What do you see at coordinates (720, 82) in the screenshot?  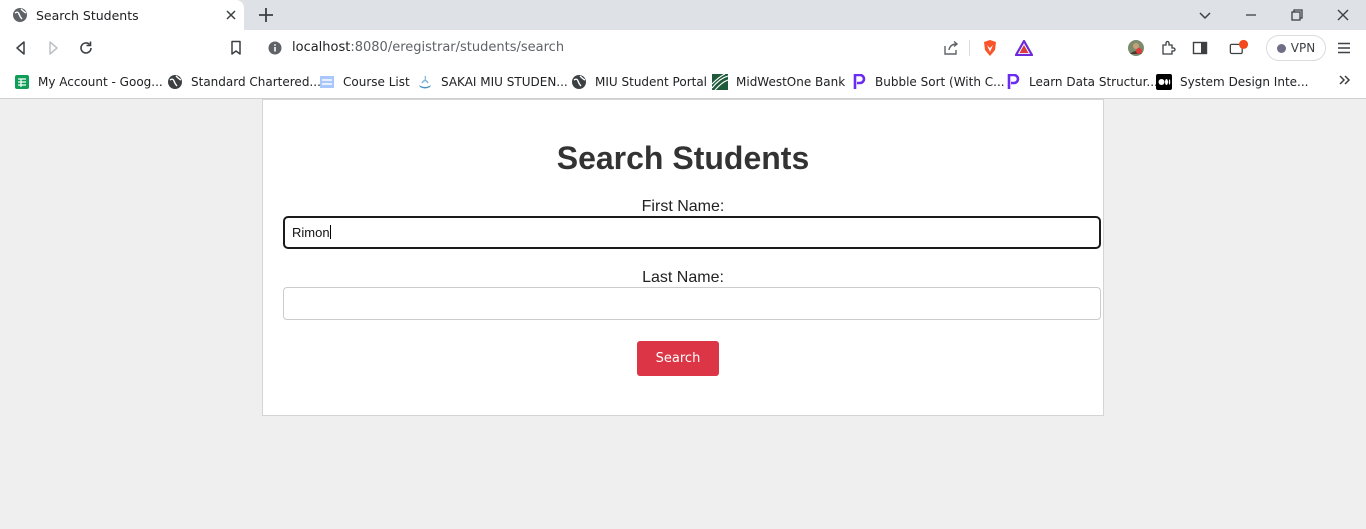 I see `bank-icon` at bounding box center [720, 82].